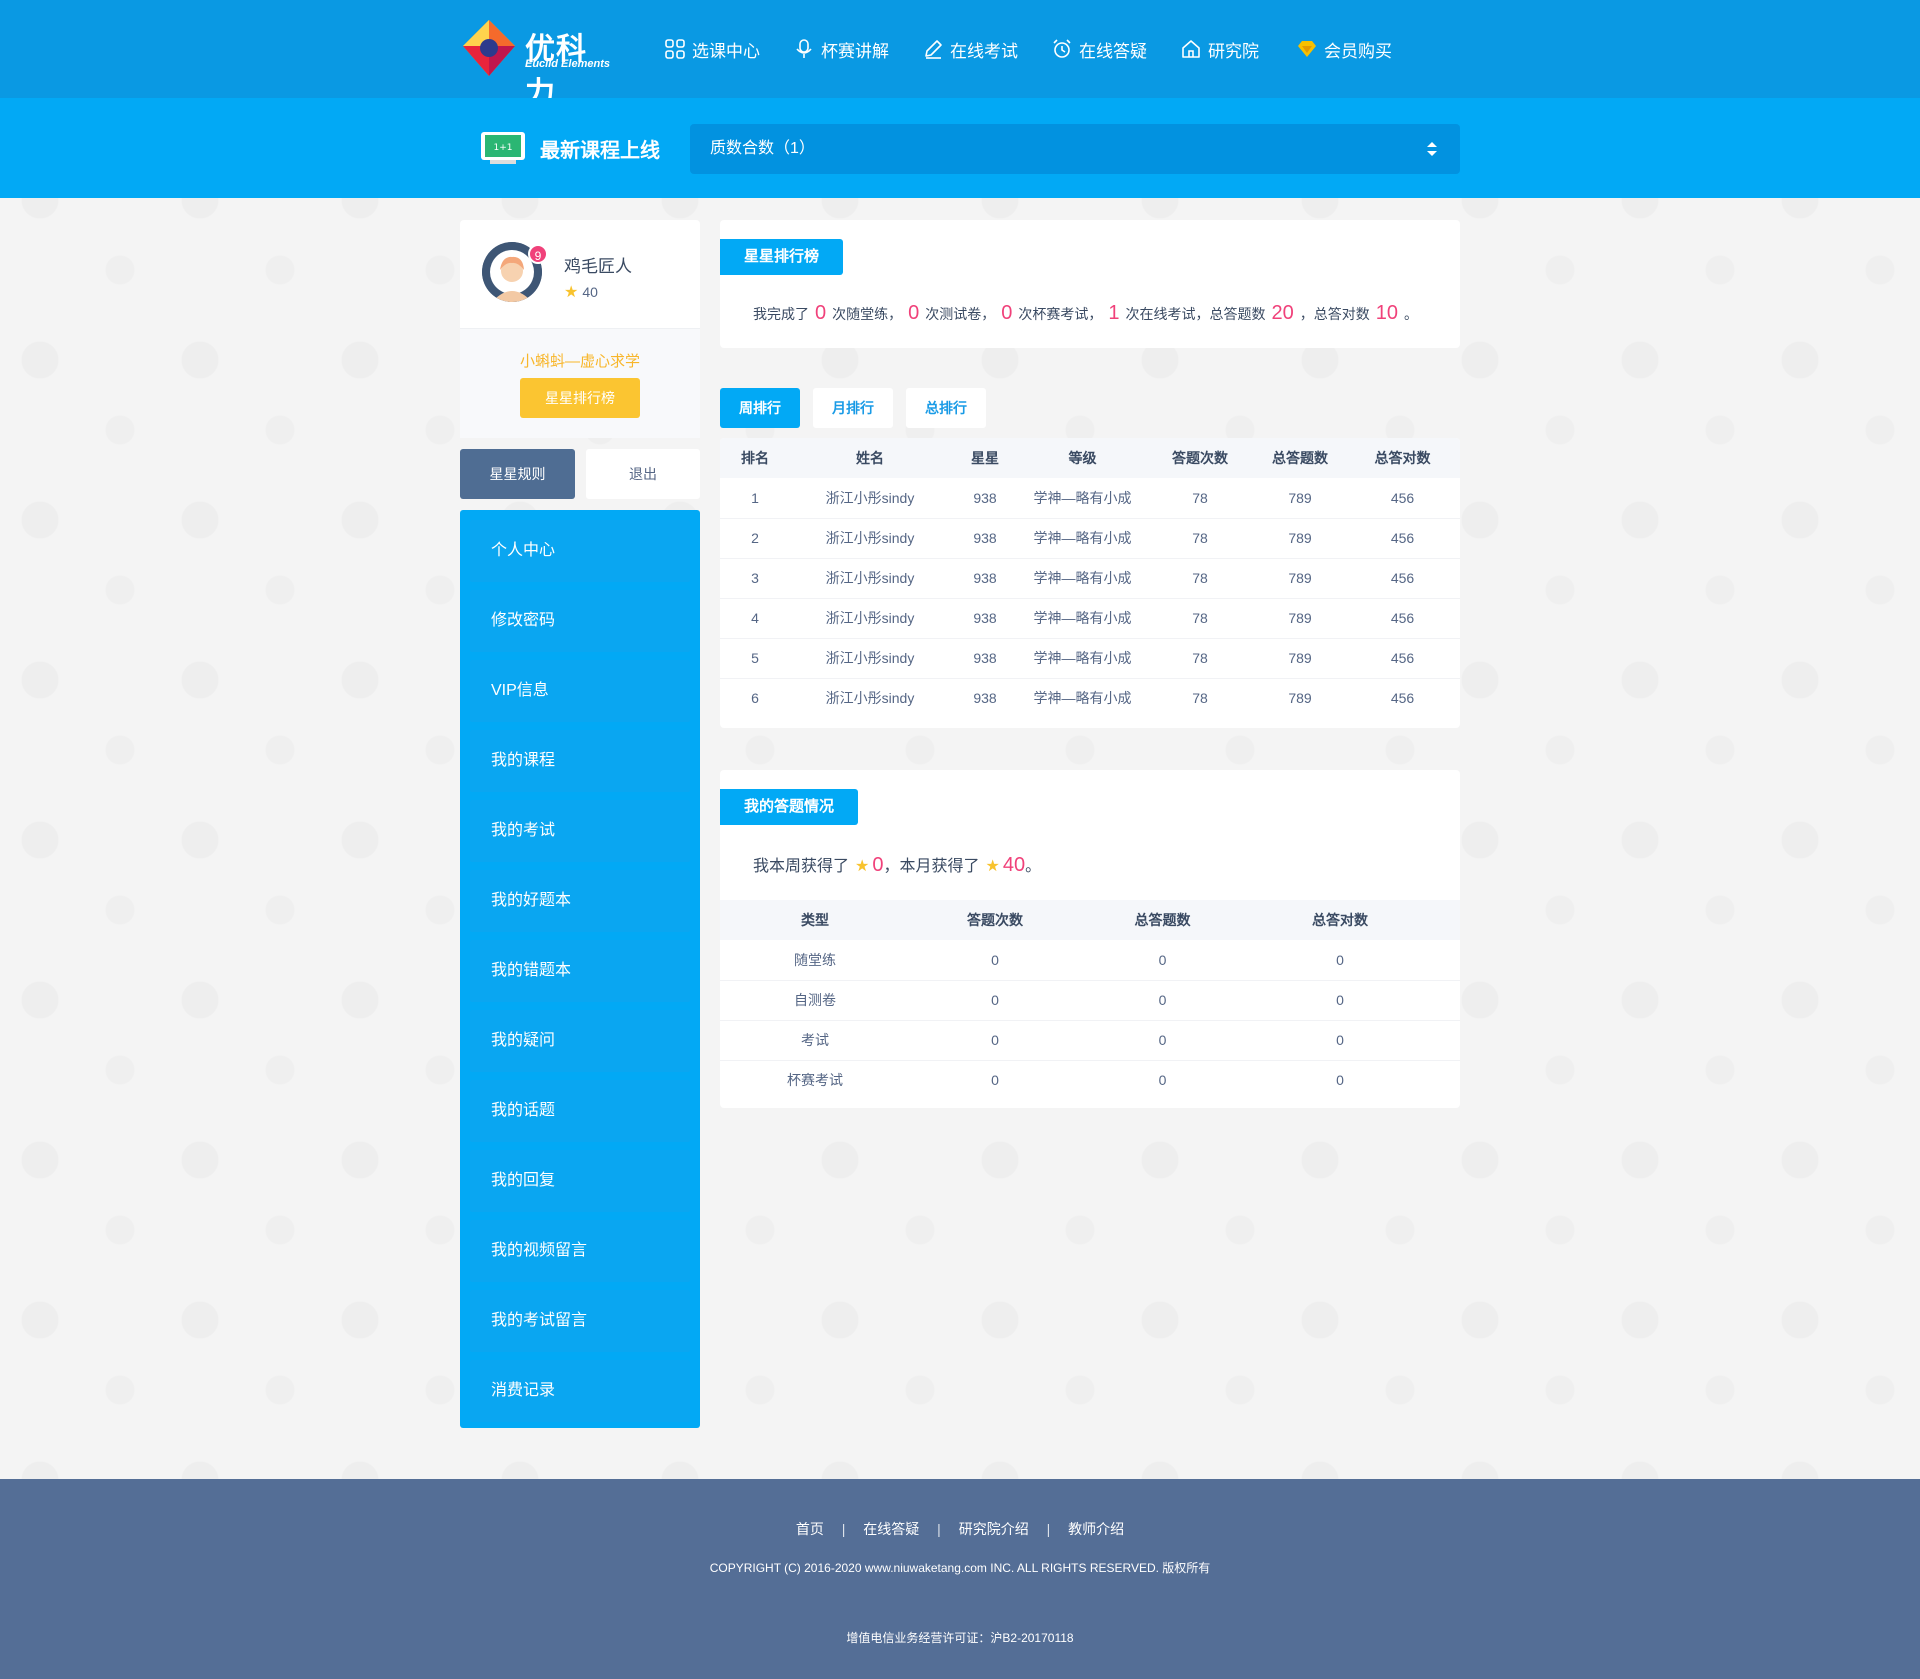 The height and width of the screenshot is (1679, 1920). What do you see at coordinates (1200, 618) in the screenshot?
I see `table-cell: 78` at bounding box center [1200, 618].